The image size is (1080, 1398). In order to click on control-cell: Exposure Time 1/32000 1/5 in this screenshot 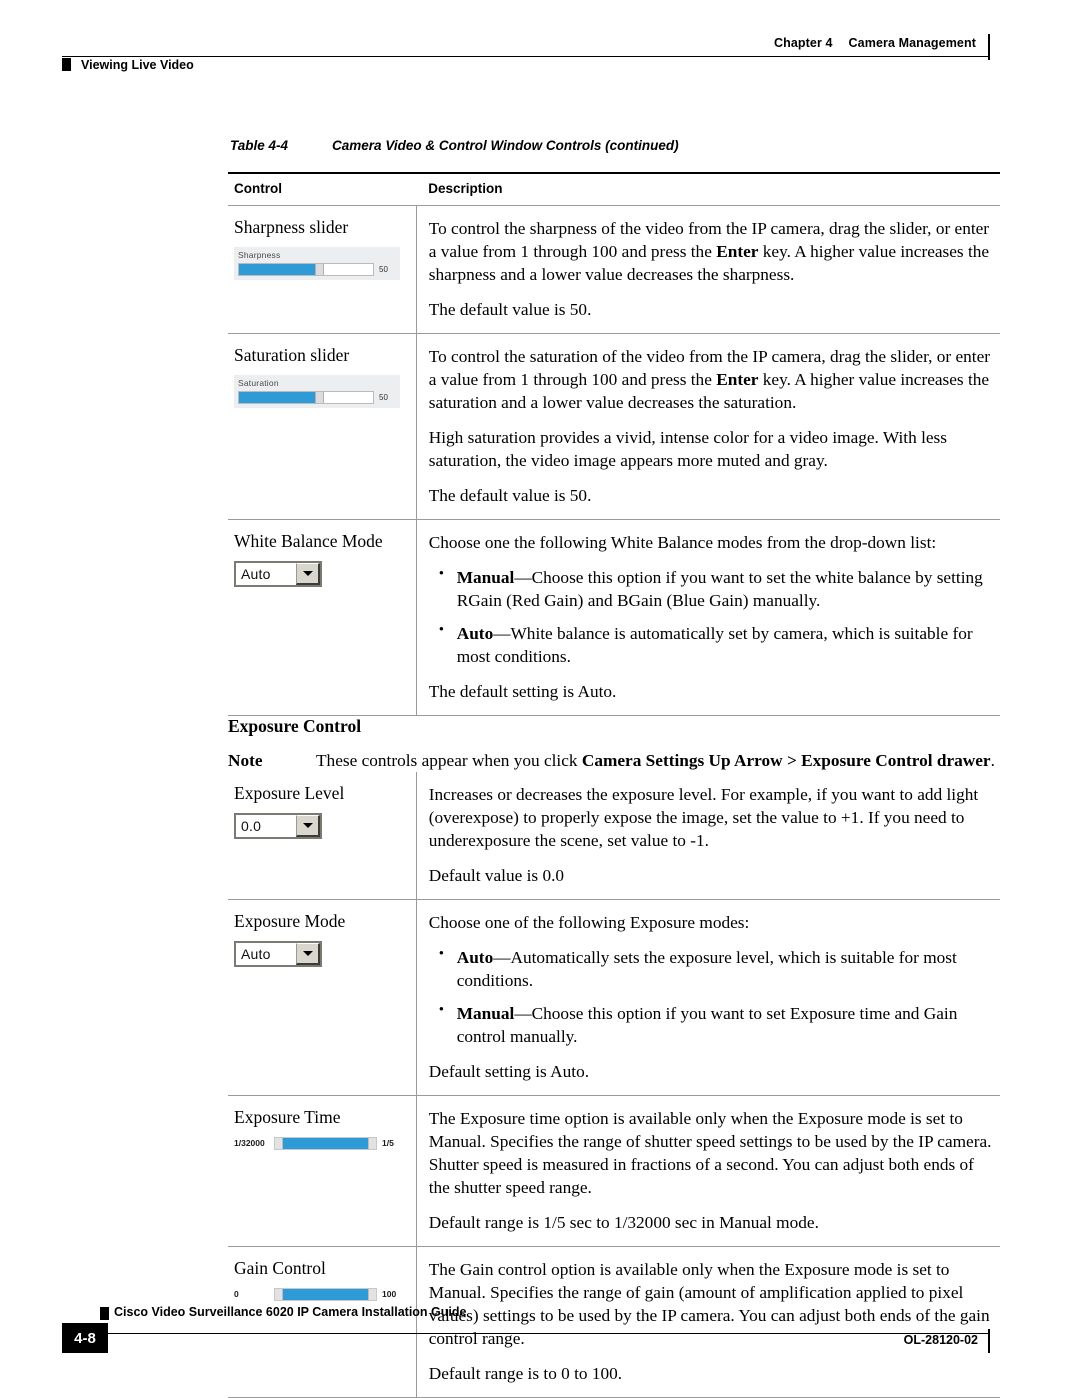, I will do `click(322, 1171)`.